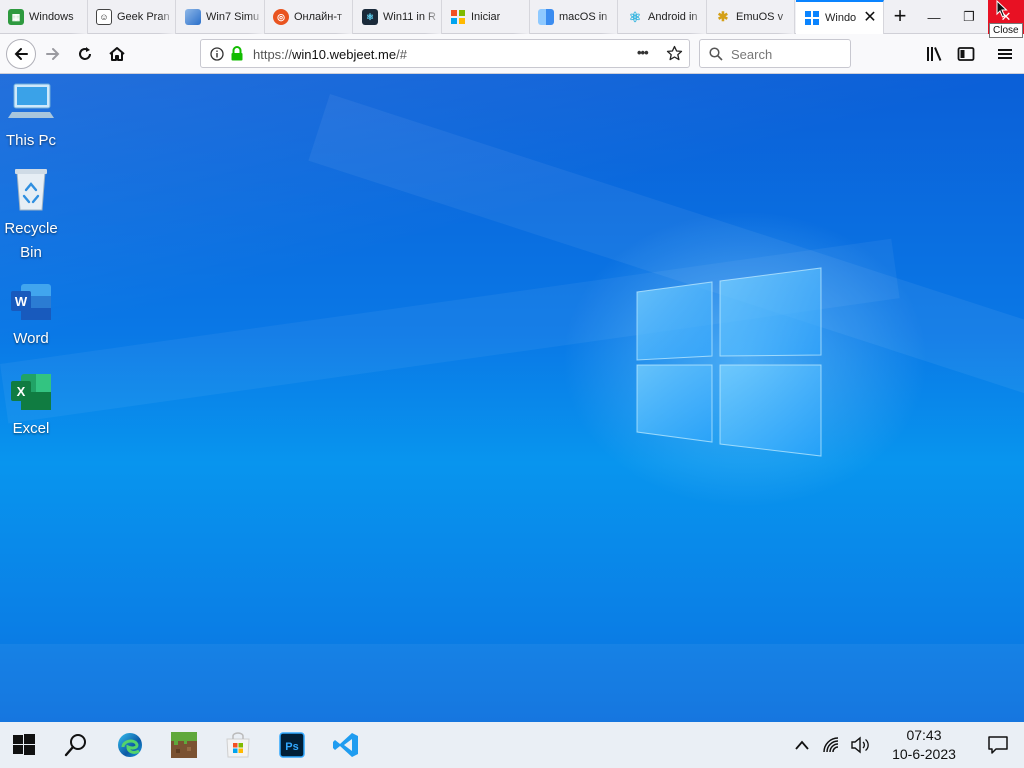 This screenshot has width=1024, height=768. I want to click on action-center-button, so click(998, 745).